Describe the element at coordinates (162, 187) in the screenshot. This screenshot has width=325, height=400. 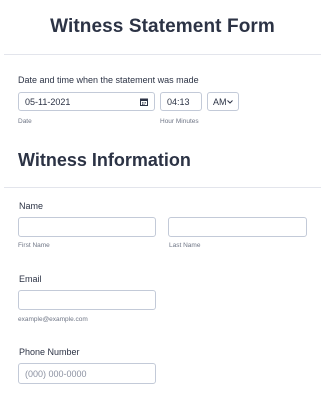
I see `section-divider` at that location.